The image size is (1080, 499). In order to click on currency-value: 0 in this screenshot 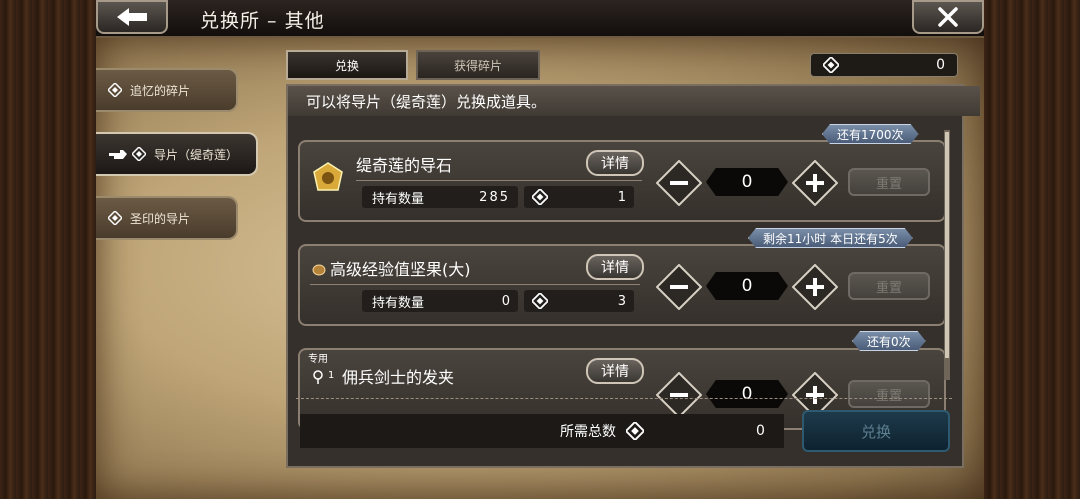, I will do `click(940, 65)`.